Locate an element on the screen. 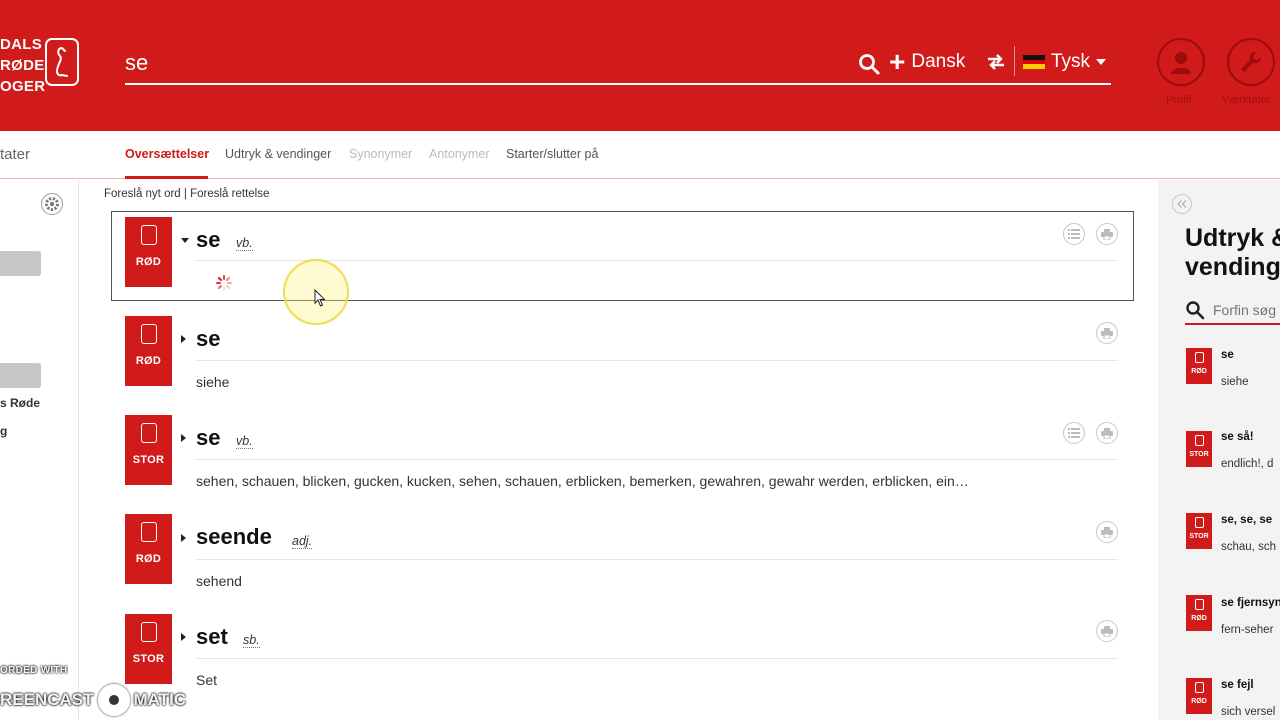 This screenshot has height=720, width=1280. right-panel-title-line-1: Udtryk & is located at coordinates (1232, 238).